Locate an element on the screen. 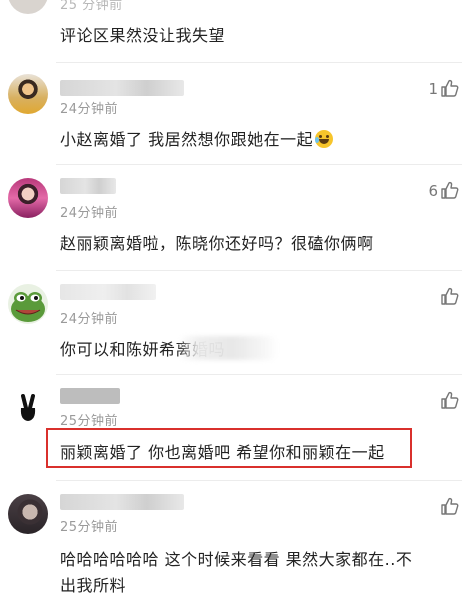  comment-text: 小赵离婚了 我居然想你跟她在一起 is located at coordinates (197, 138).